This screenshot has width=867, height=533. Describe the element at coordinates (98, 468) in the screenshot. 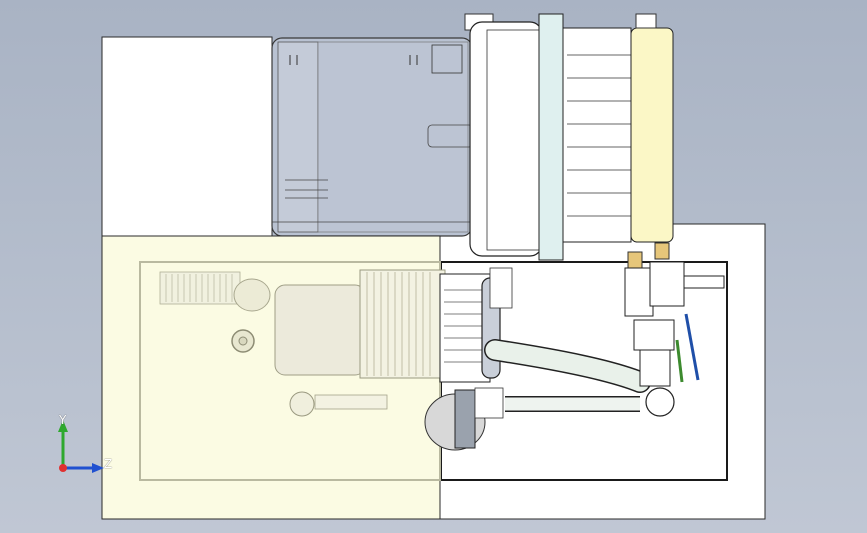

I see `z-axis-arrowhead` at that location.